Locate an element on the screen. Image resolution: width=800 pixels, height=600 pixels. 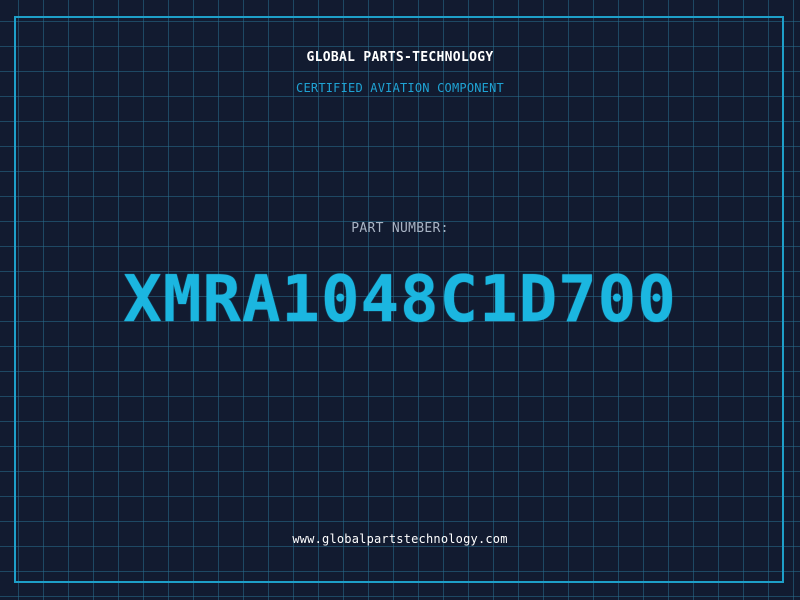
part-number-label: PART NUMBER: is located at coordinates (400, 228).